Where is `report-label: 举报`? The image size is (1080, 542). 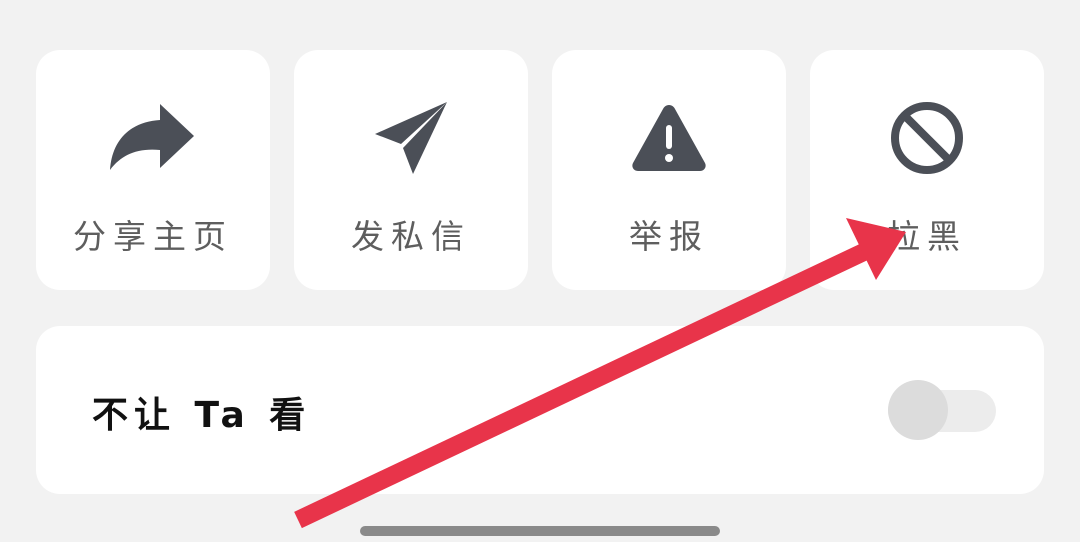
report-label: 举报 is located at coordinates (669, 236).